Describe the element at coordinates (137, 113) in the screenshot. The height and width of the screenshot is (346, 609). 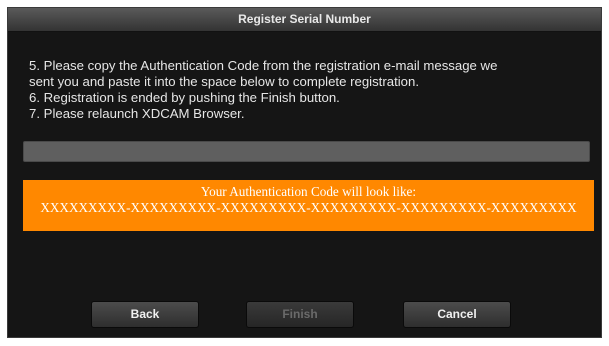
I see `instruction-step-7: 7. Please relaunch XDCAM Browser.` at that location.